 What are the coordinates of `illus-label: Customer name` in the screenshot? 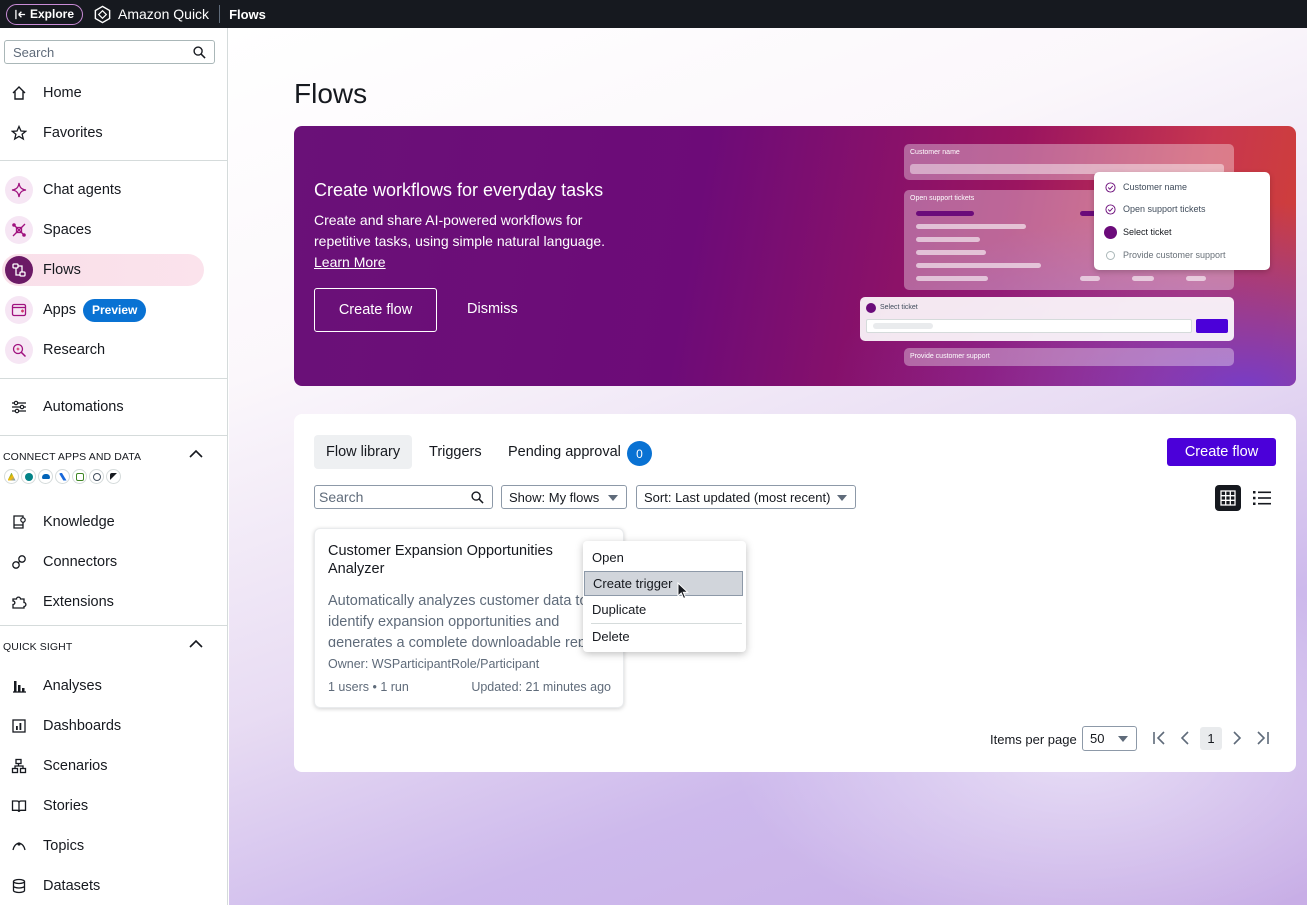 It's located at (935, 152).